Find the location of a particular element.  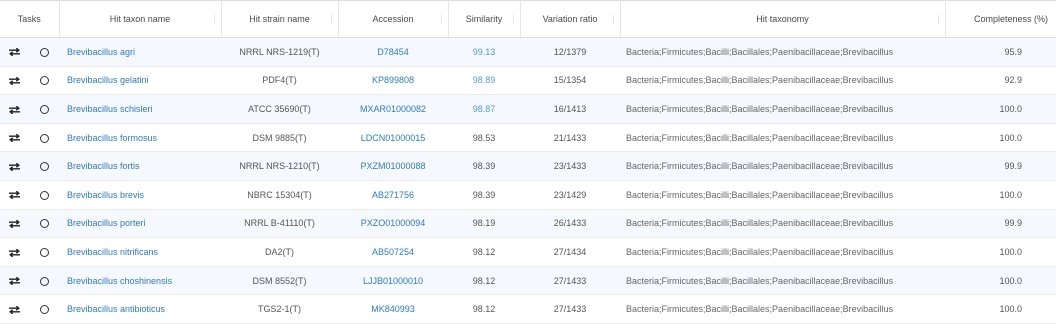

accession-cell: LDCN01000015 is located at coordinates (393, 138).